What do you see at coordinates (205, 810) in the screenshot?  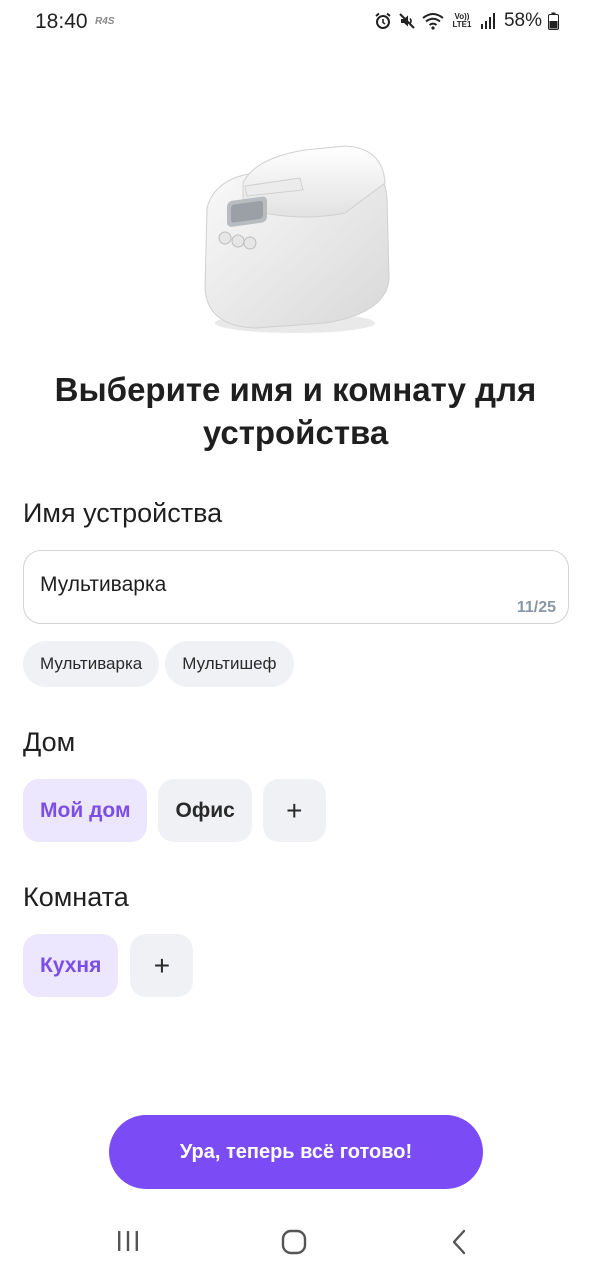 I see `home-chip-office: Офис` at bounding box center [205, 810].